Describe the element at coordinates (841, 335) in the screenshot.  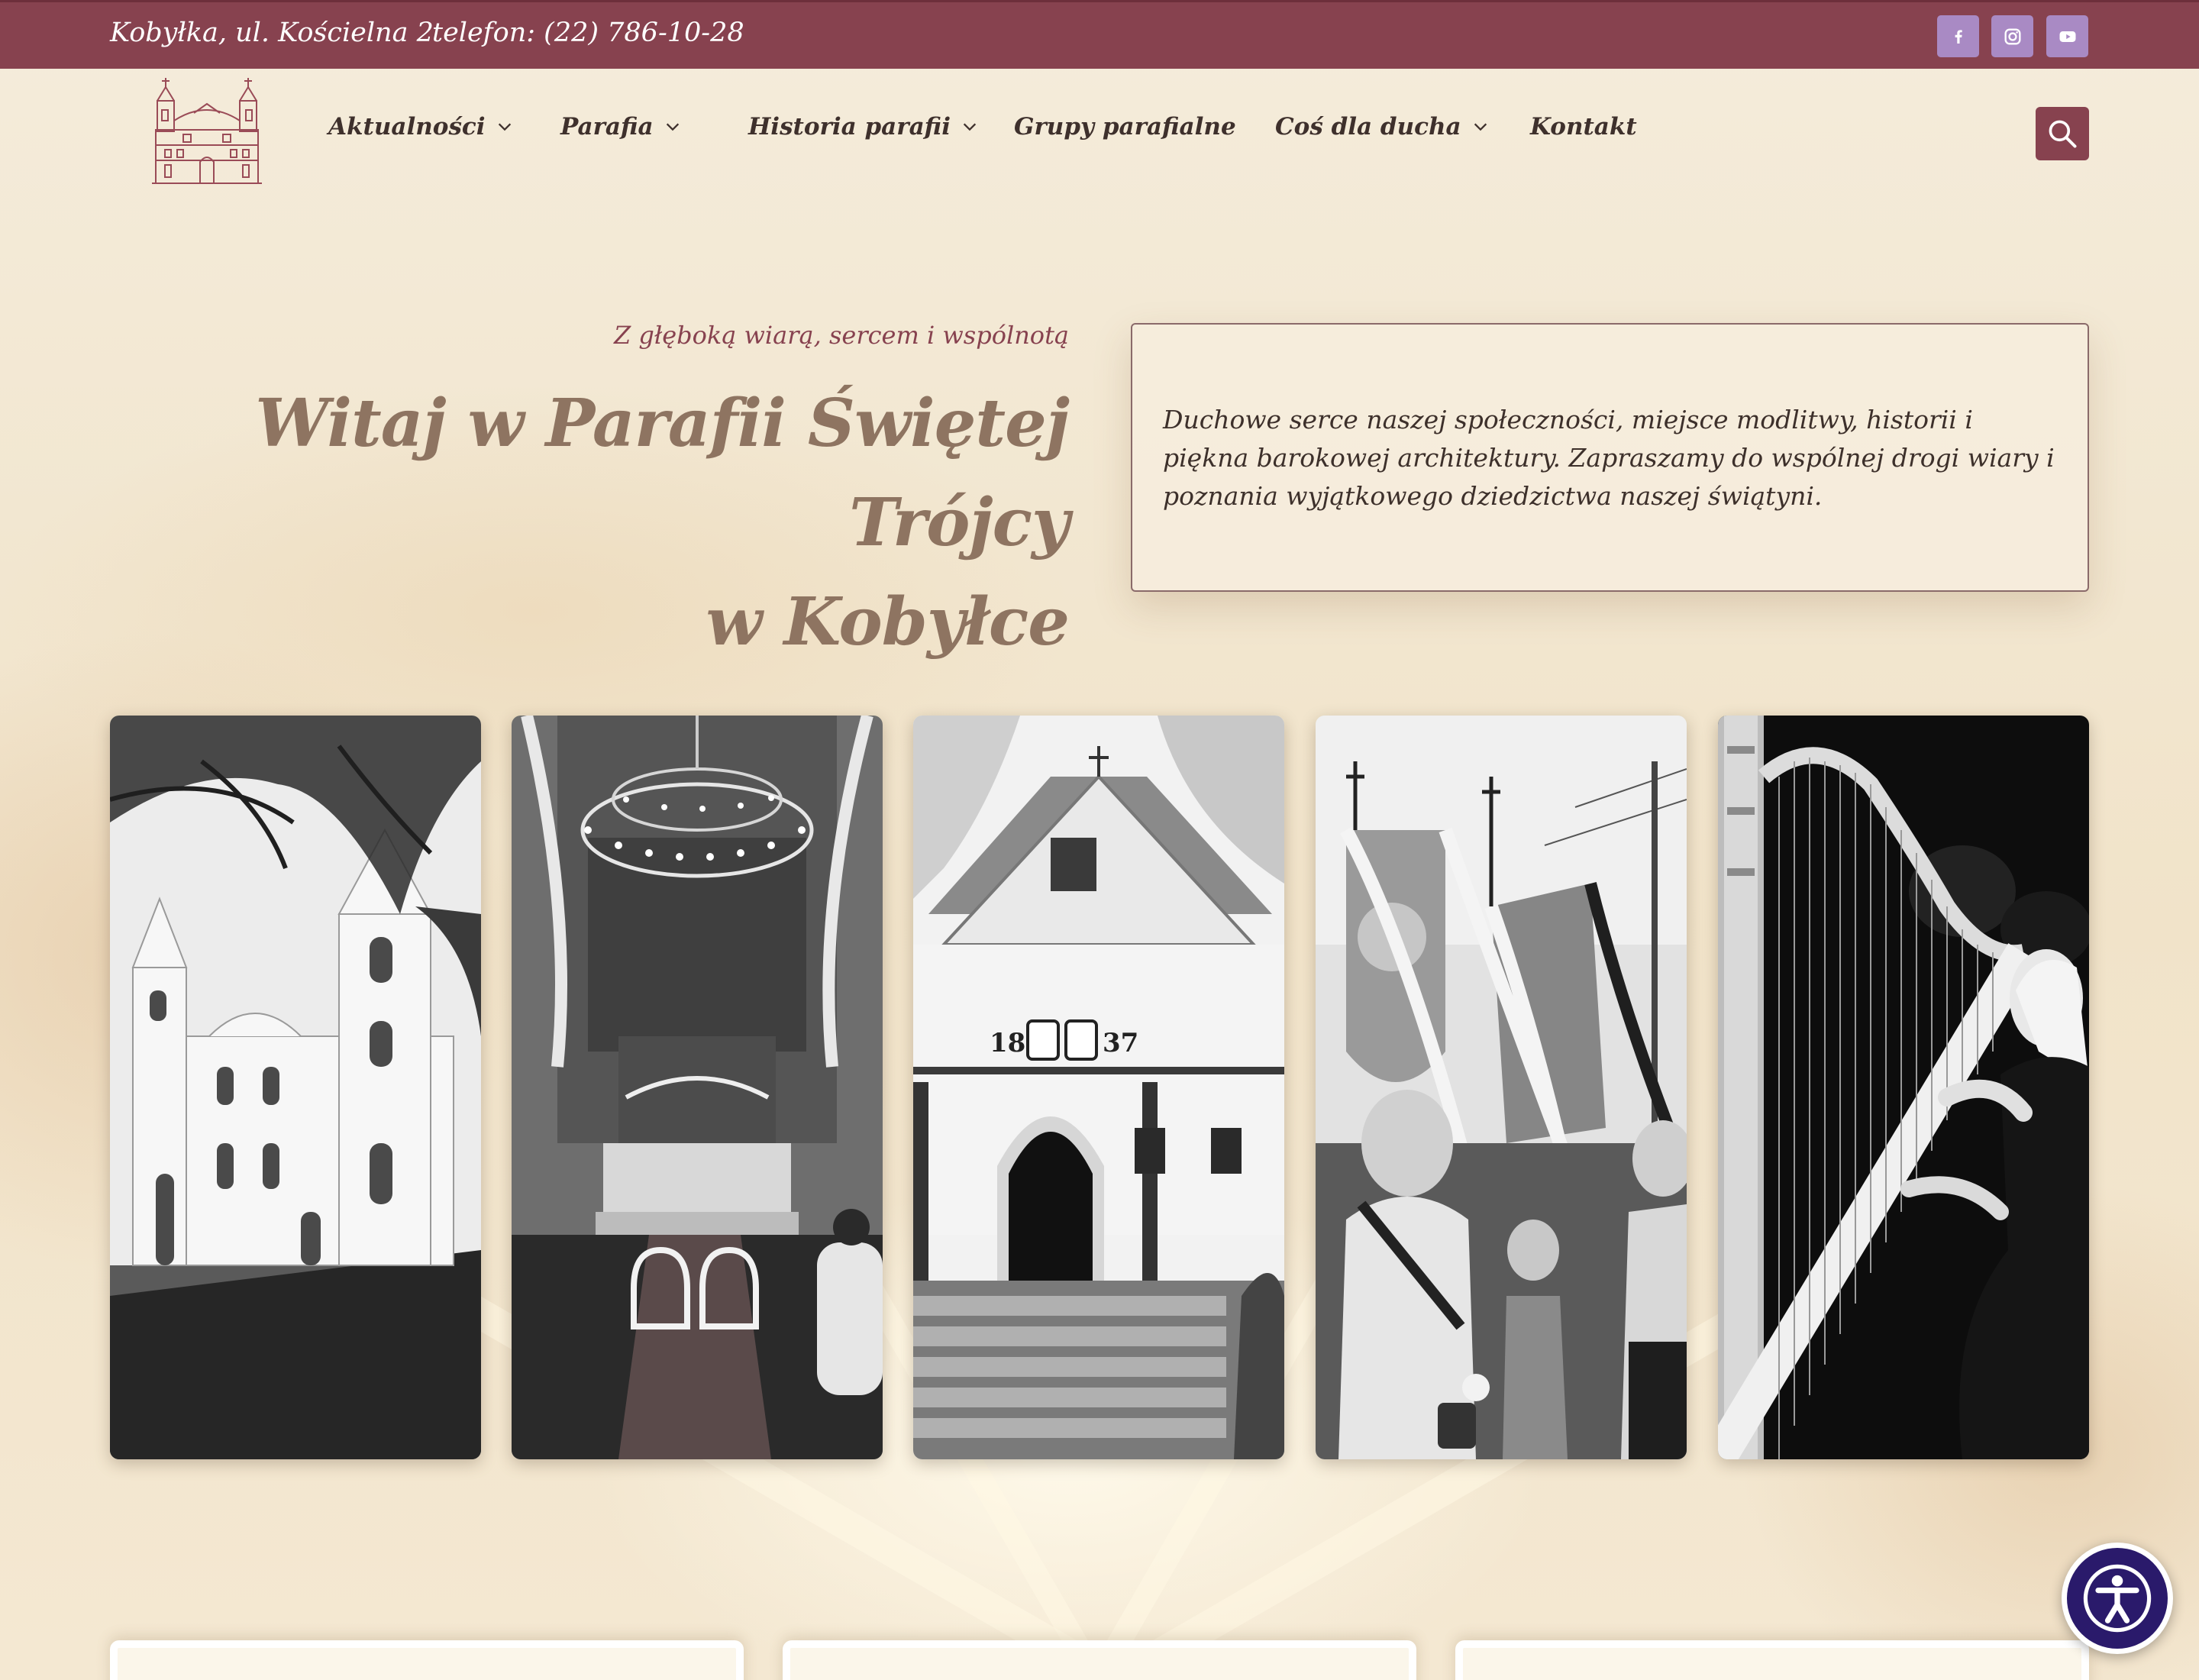
I see `hero-tagline: Z głęboką wiarą, sercem i wspólnotą` at that location.